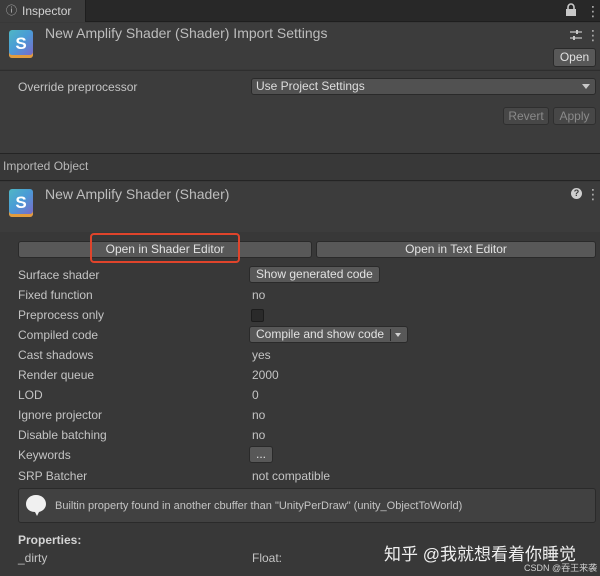 The height and width of the screenshot is (576, 600). Describe the element at coordinates (300, 11) in the screenshot. I see `tab-bar: ⓘ Inspector ⋮` at that location.